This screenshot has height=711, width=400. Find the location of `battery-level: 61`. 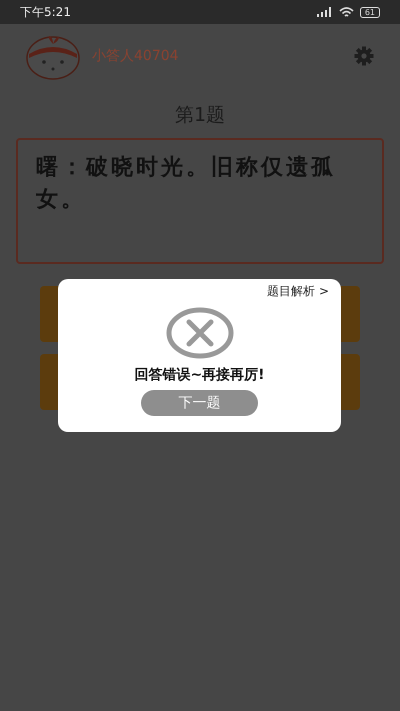

battery-level: 61 is located at coordinates (370, 12).